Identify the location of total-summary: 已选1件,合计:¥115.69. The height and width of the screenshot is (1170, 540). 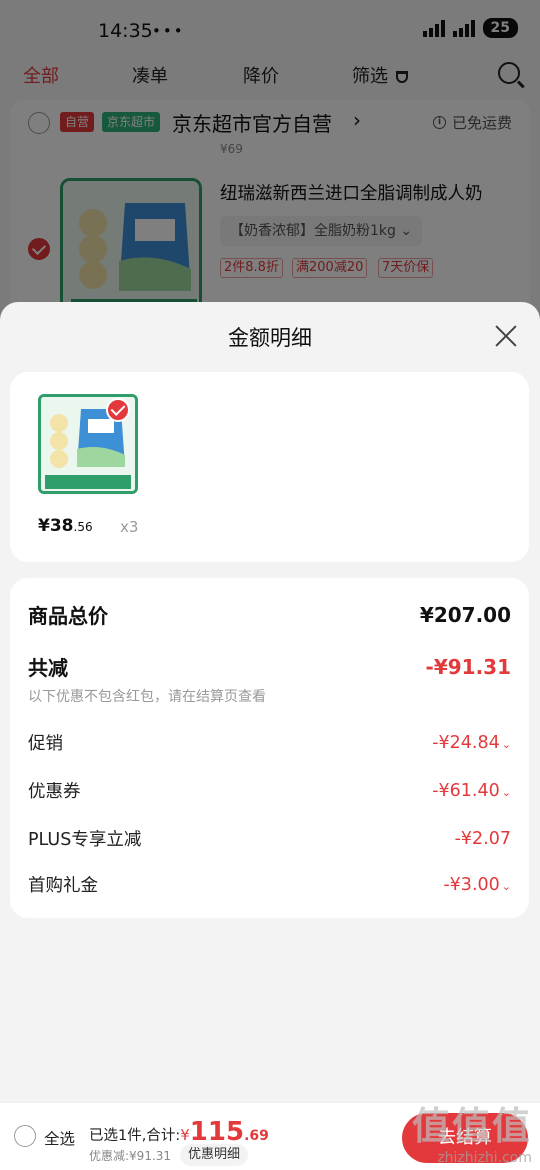
(179, 1132).